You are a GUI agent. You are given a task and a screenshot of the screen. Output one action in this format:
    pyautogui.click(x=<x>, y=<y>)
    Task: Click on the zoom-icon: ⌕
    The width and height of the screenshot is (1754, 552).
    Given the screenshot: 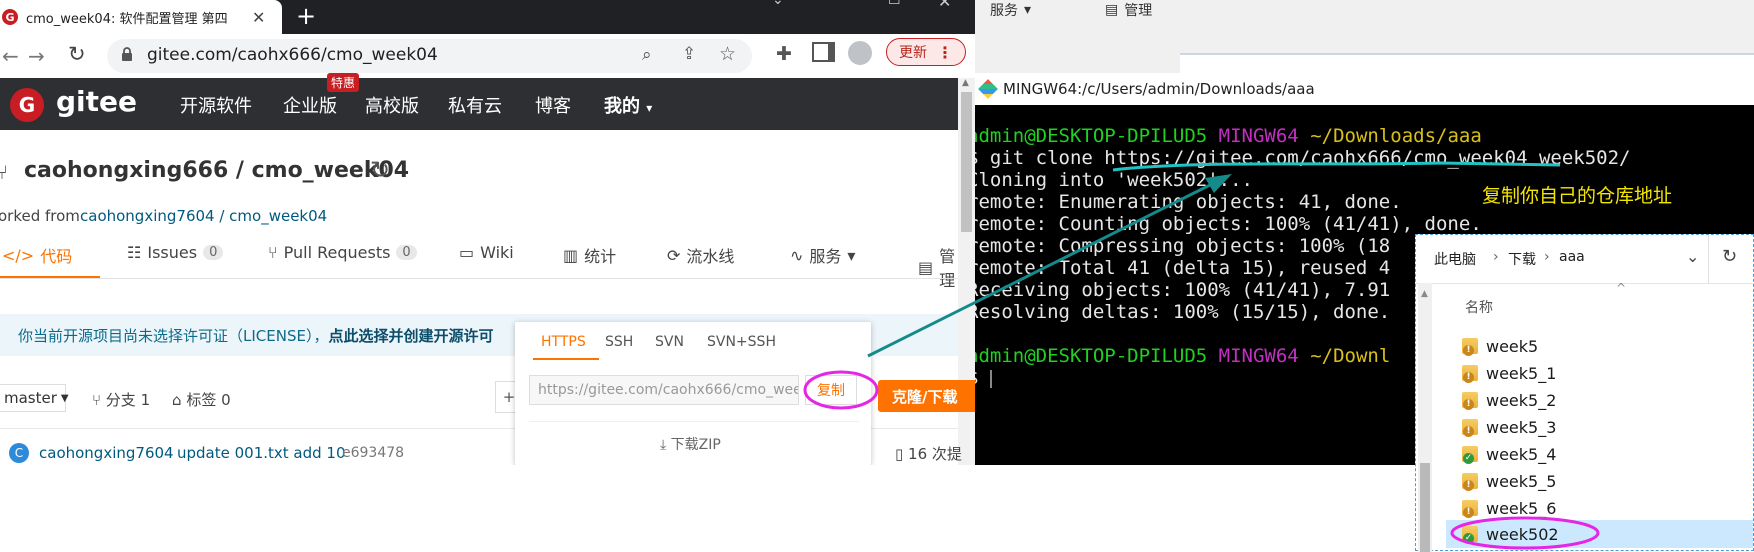 What is the action you would take?
    pyautogui.click(x=647, y=55)
    